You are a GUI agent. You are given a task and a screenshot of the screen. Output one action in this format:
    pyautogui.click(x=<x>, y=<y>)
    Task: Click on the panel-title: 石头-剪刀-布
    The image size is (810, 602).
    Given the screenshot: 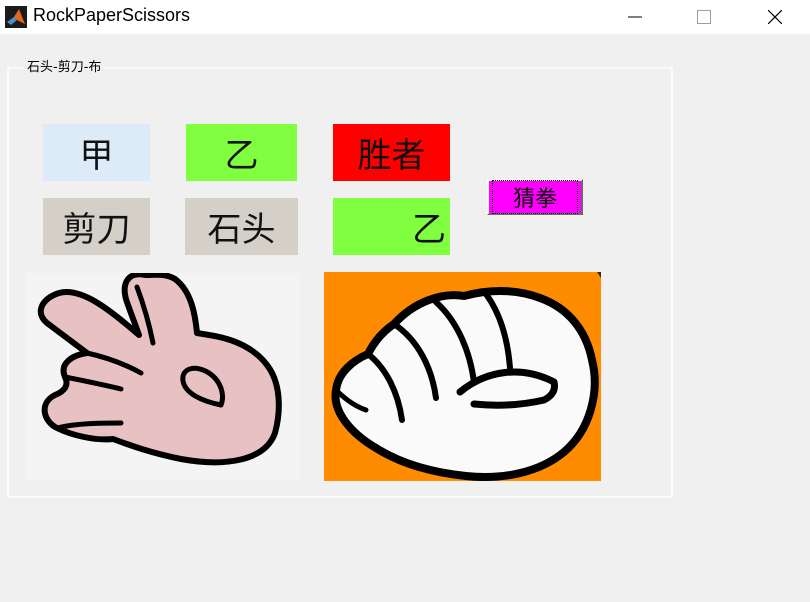 What is the action you would take?
    pyautogui.click(x=64, y=65)
    